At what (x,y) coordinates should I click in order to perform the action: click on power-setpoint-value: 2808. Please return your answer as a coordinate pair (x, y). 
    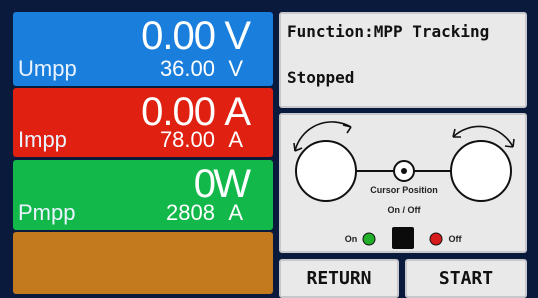
    Looking at the image, I should click on (190, 212).